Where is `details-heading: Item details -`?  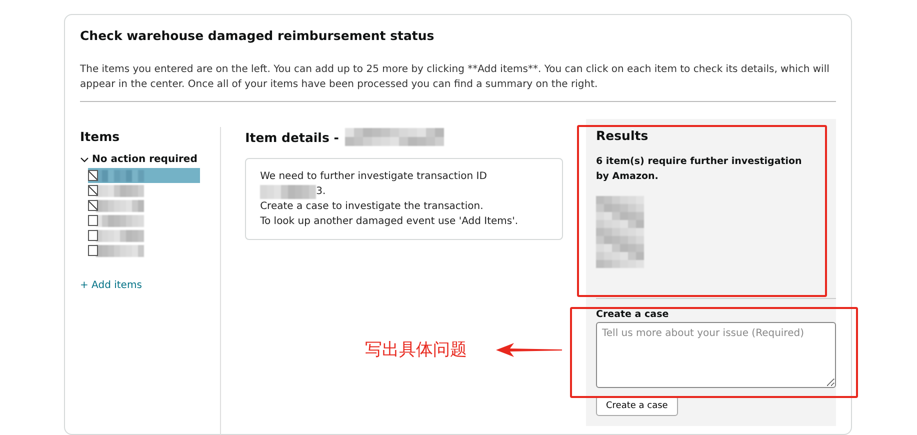 details-heading: Item details - is located at coordinates (292, 137).